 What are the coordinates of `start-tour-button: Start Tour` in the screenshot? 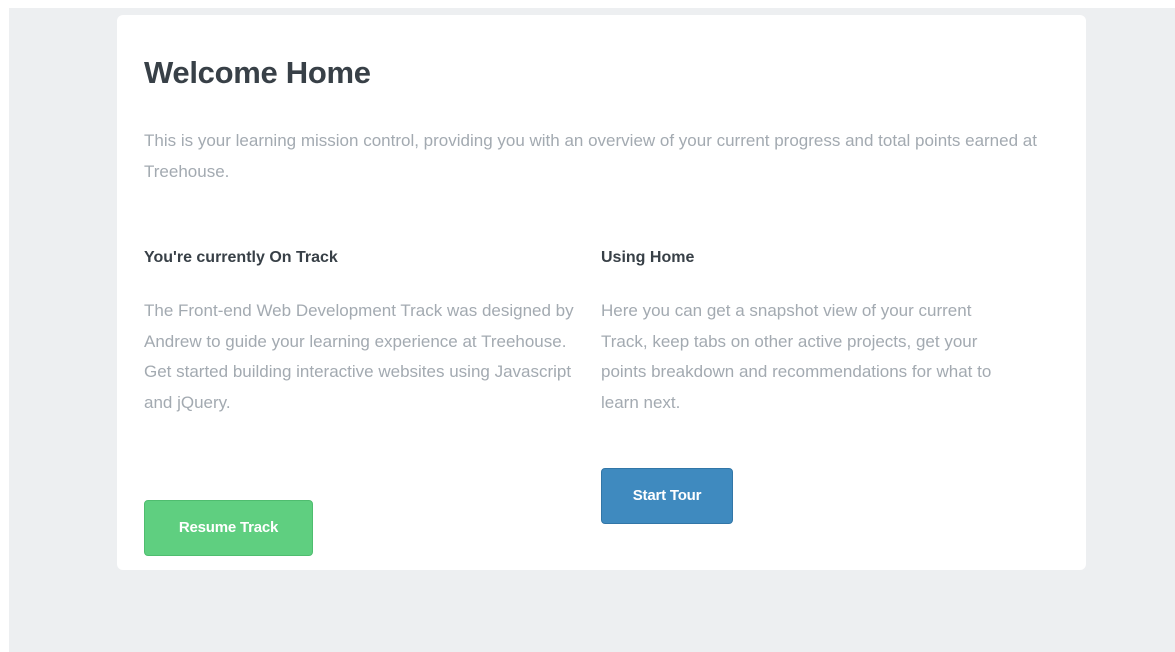 It's located at (667, 496).